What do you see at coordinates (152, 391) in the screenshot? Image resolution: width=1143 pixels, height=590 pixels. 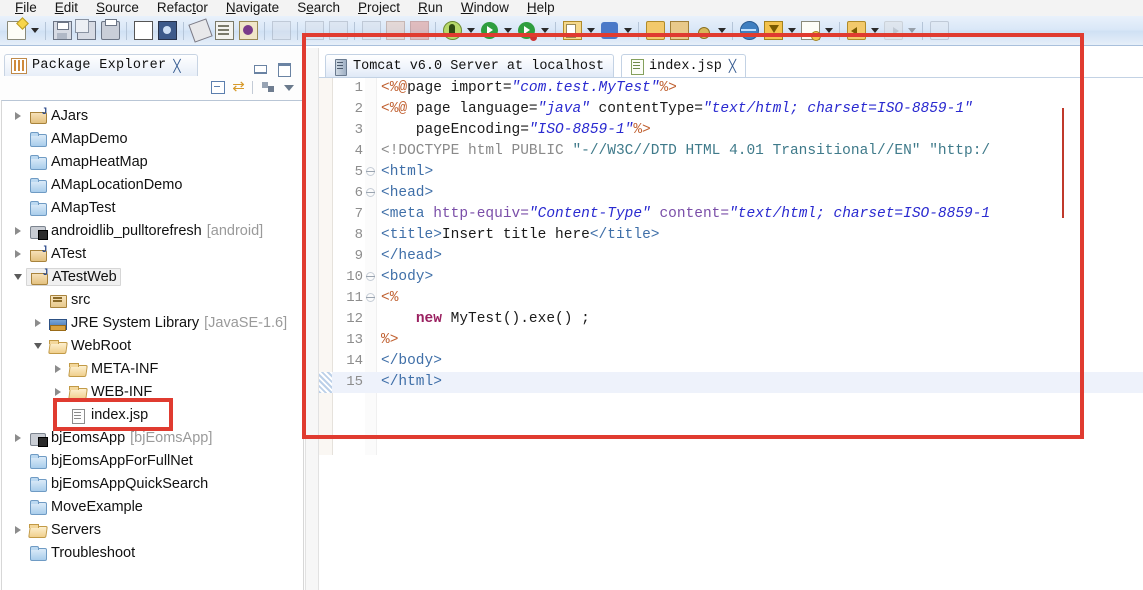 I see `tree-item-web-inf: WEB-INF` at bounding box center [152, 391].